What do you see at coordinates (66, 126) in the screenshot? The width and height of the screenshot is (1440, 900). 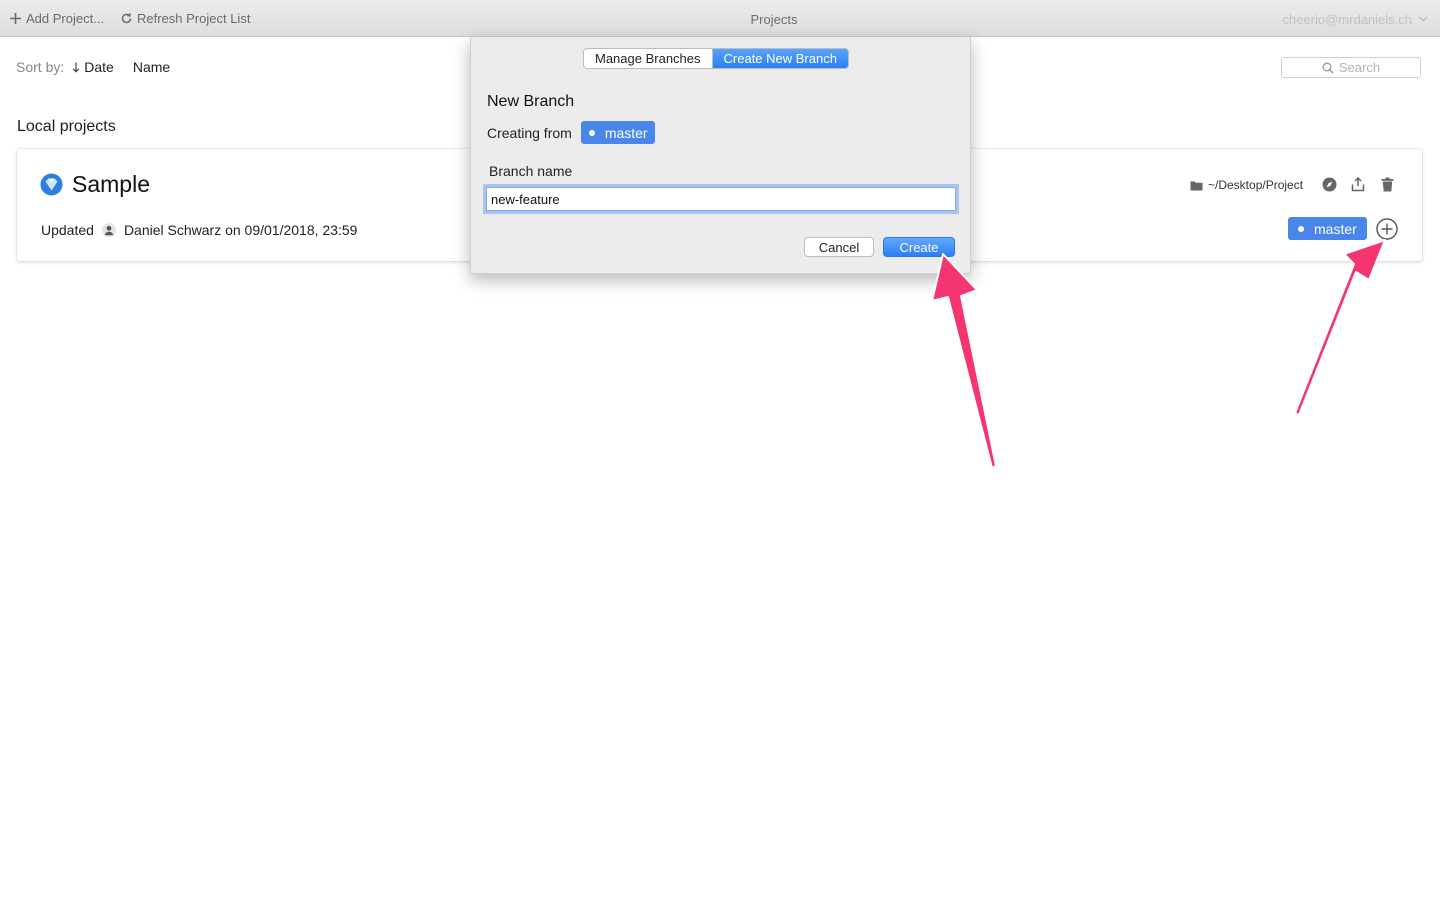 I see `section-title: Local projects` at bounding box center [66, 126].